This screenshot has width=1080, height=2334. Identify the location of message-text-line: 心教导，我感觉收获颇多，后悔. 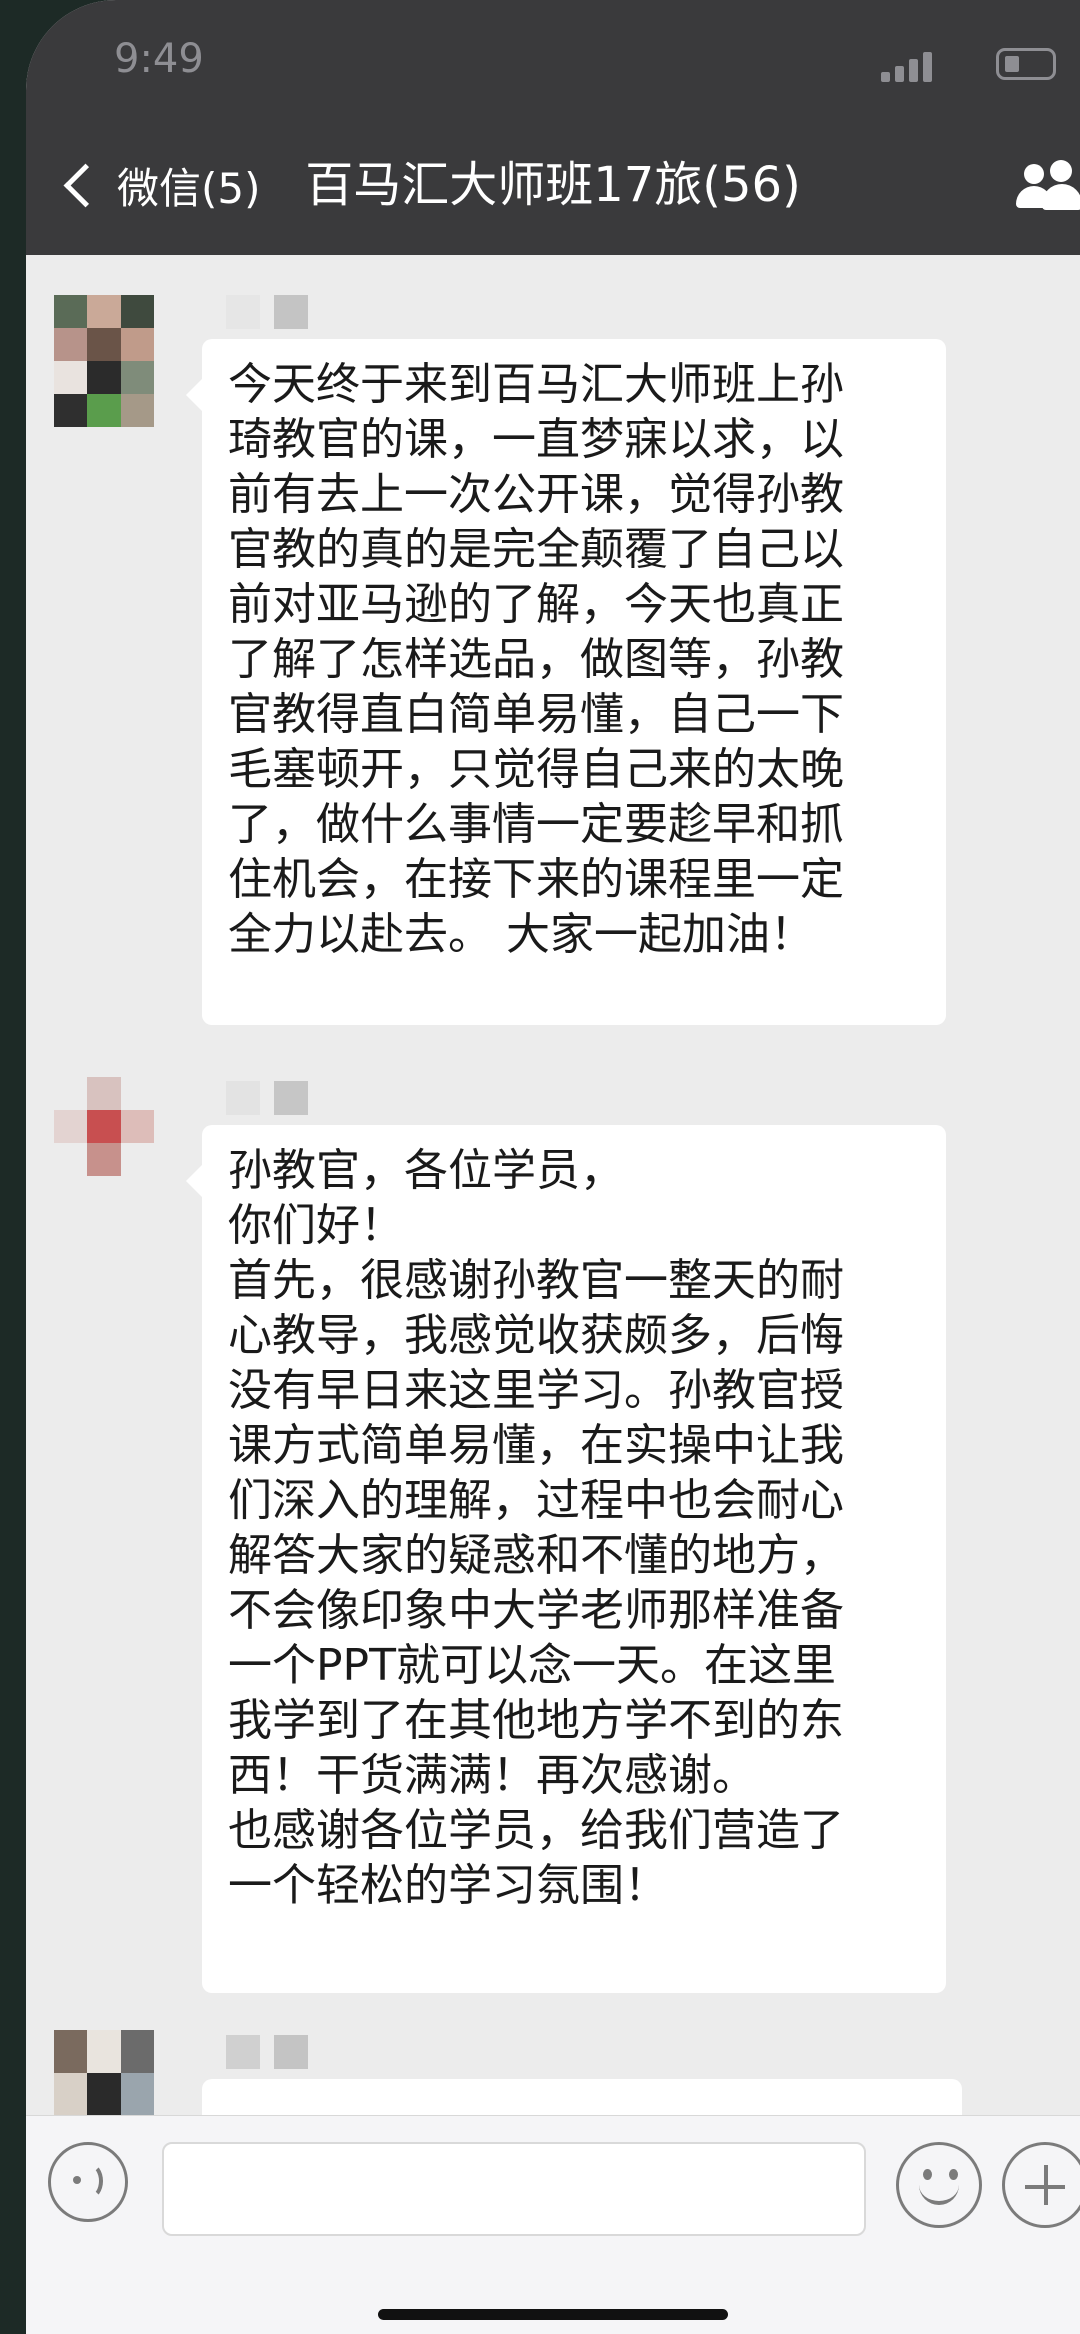
(536, 1335).